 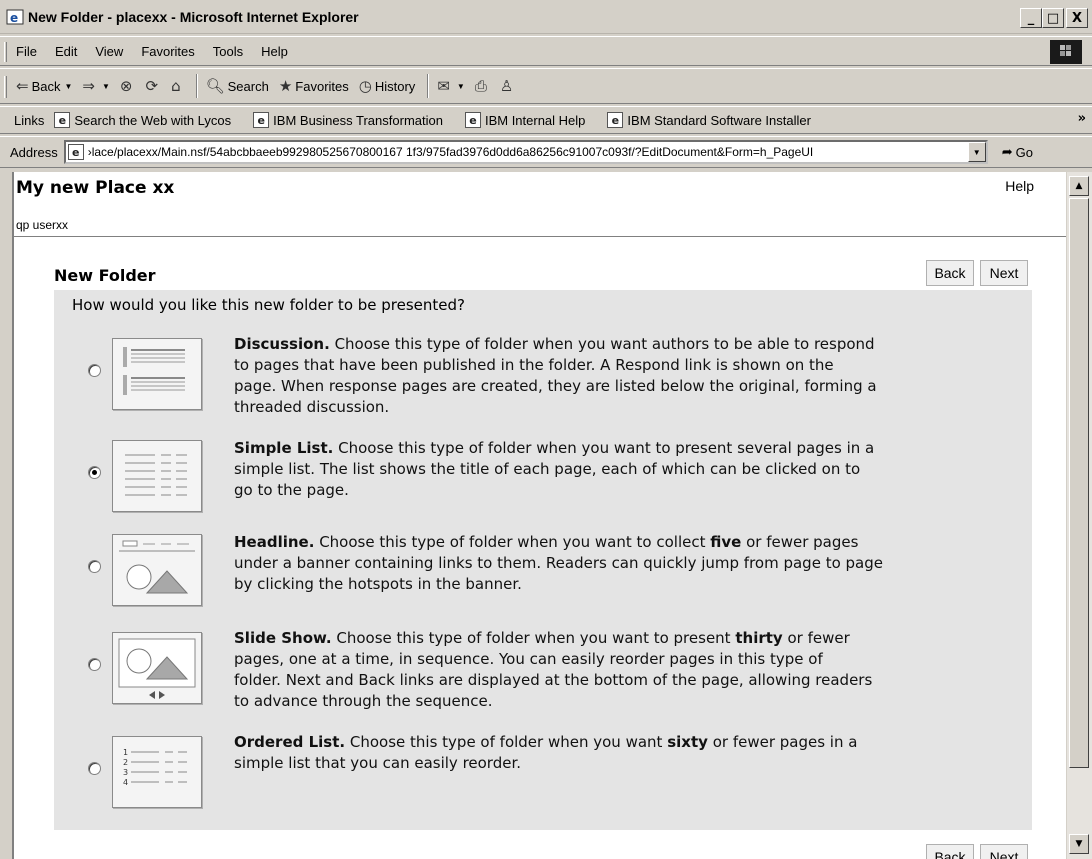 I want to click on print-icon: ⎙, so click(x=480, y=86).